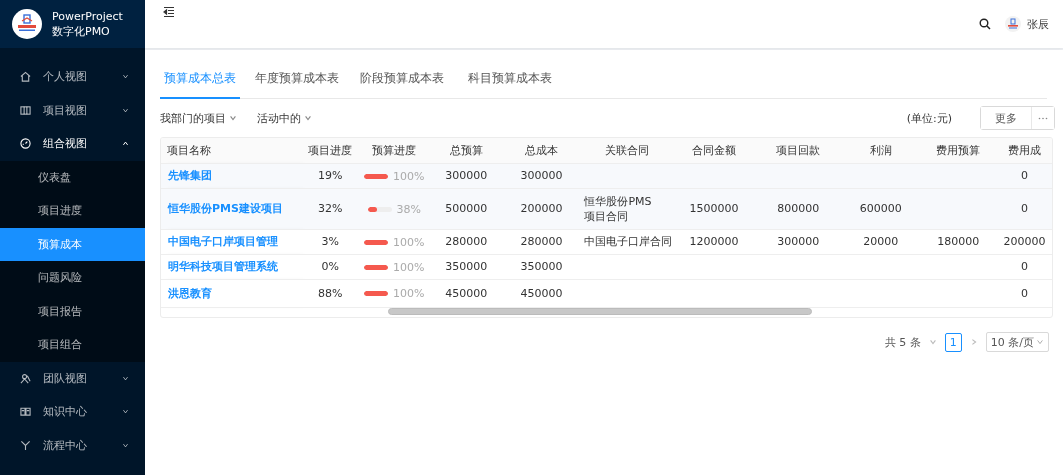  I want to click on menu-group: 个人视图, so click(72, 77).